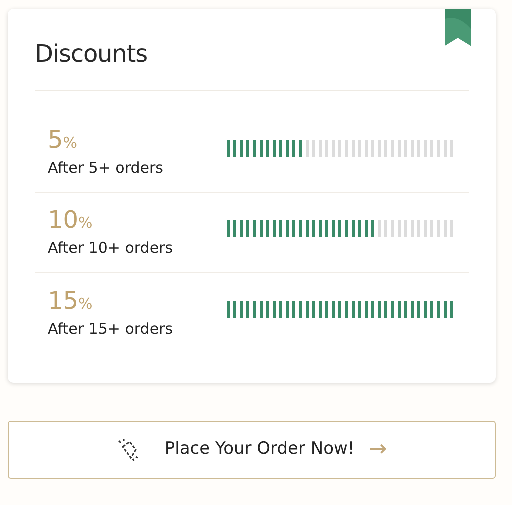  Describe the element at coordinates (91, 54) in the screenshot. I see `card-title: Discounts` at that location.